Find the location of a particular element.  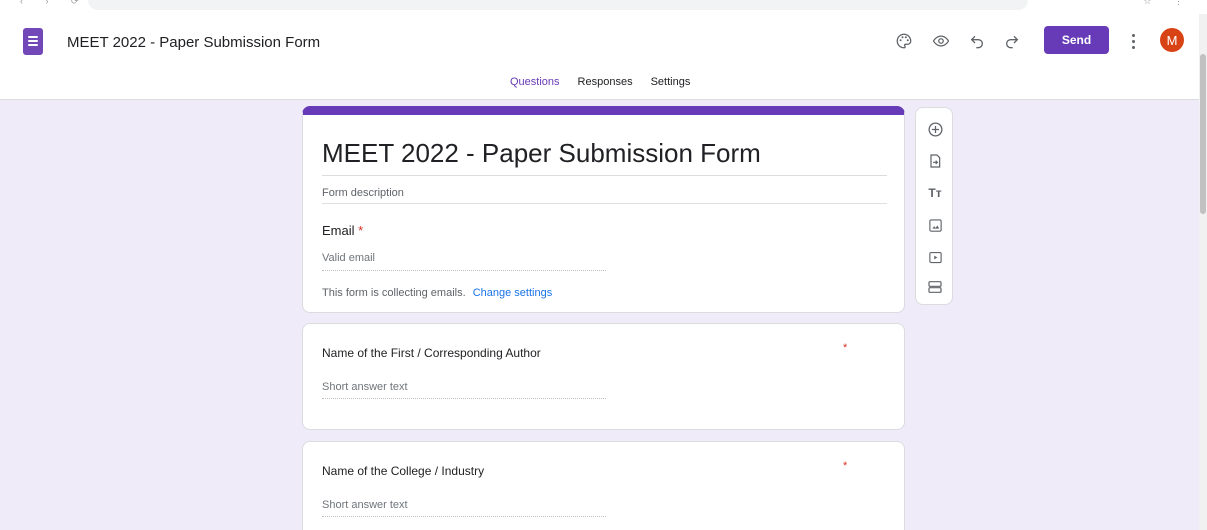

floating-toolbar: Tт is located at coordinates (934, 206).